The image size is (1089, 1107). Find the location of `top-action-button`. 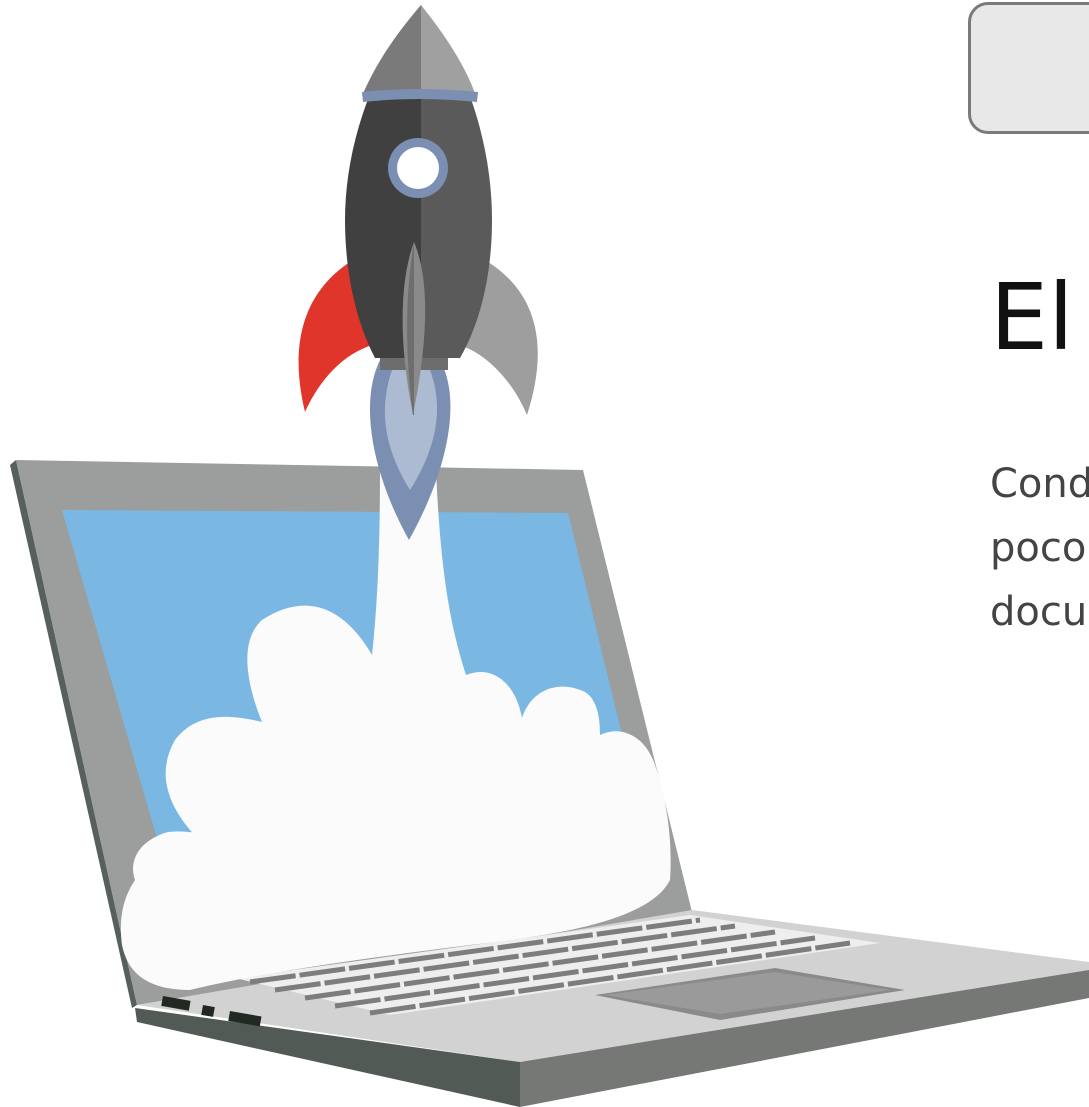

top-action-button is located at coordinates (1028, 68).